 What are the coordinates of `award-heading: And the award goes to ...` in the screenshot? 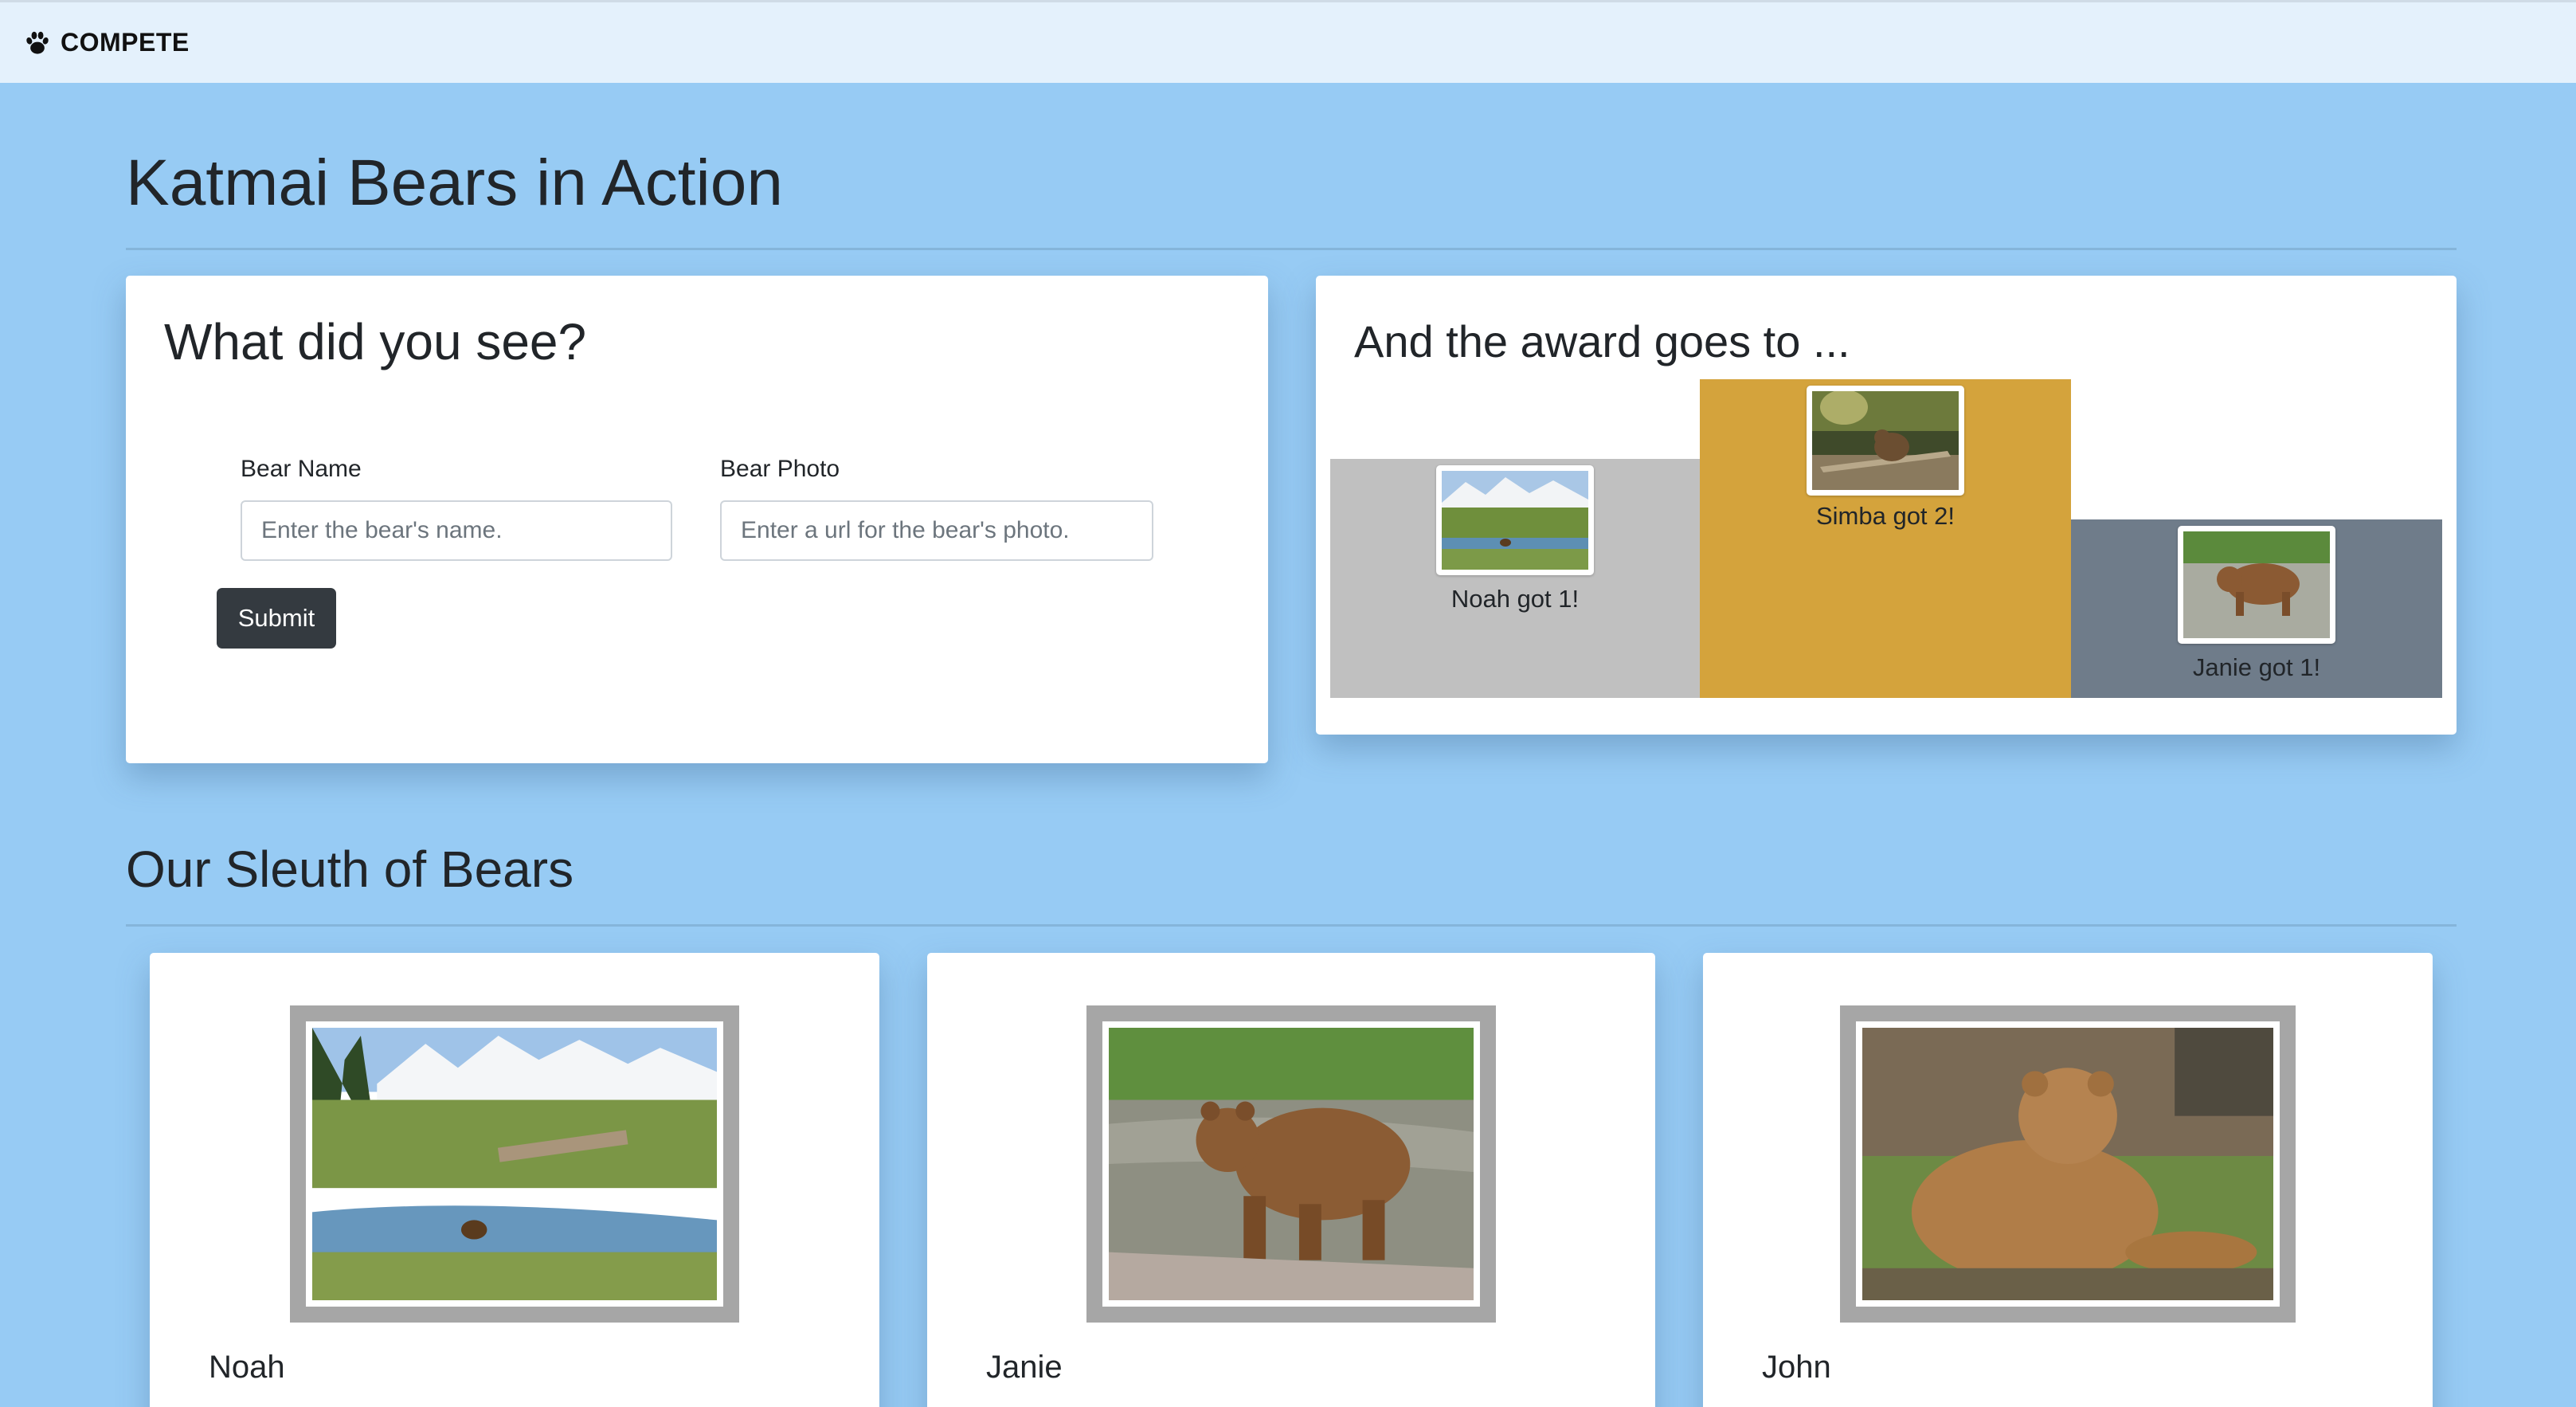 It's located at (1602, 341).